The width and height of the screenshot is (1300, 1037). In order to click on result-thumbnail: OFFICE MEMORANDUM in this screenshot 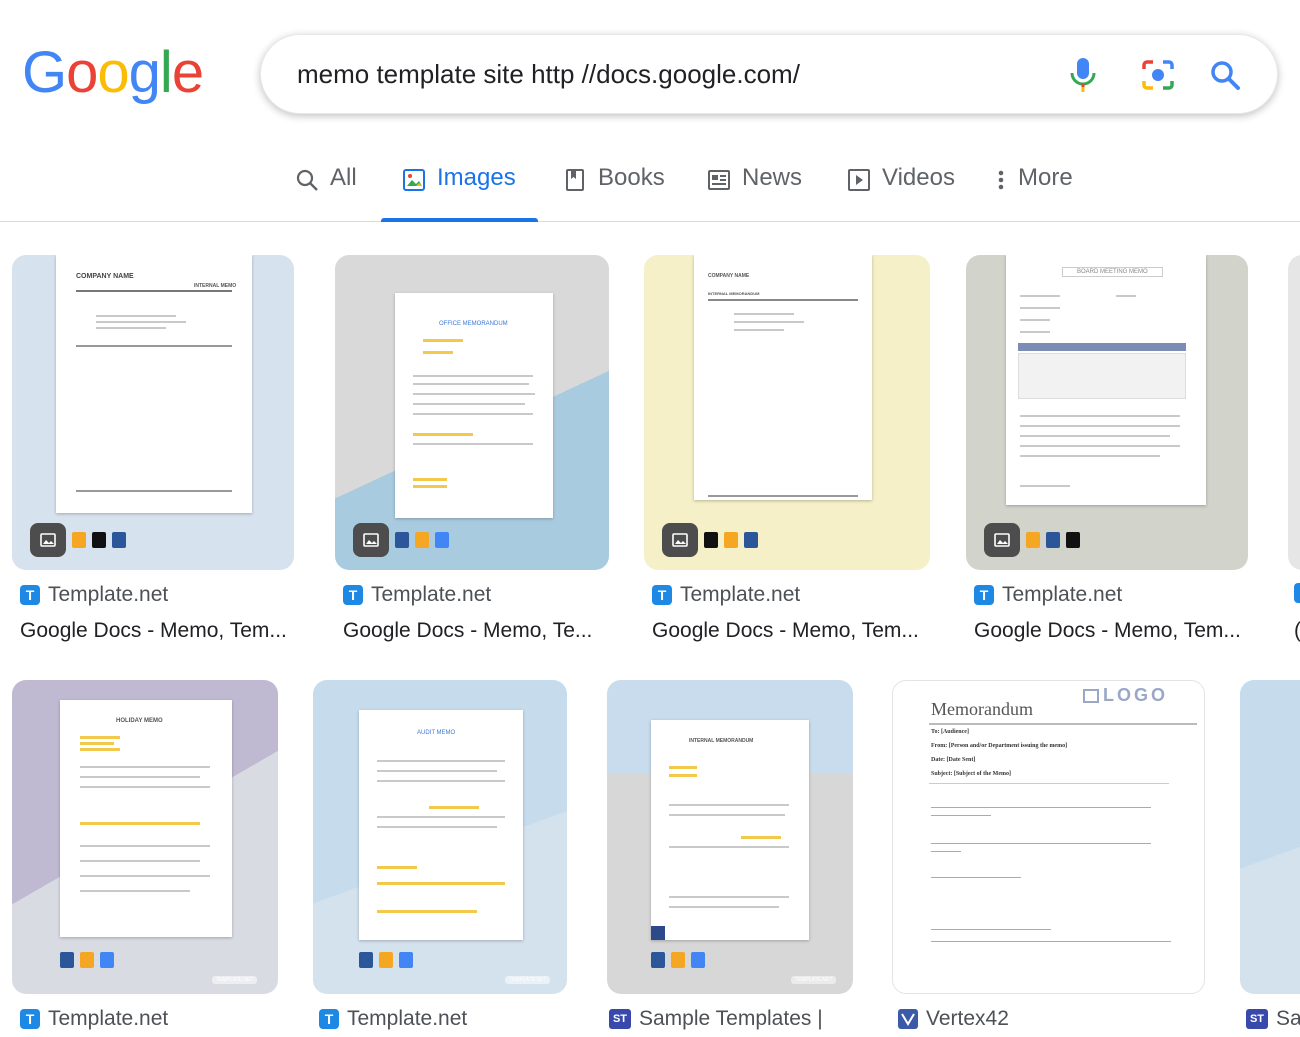, I will do `click(472, 412)`.